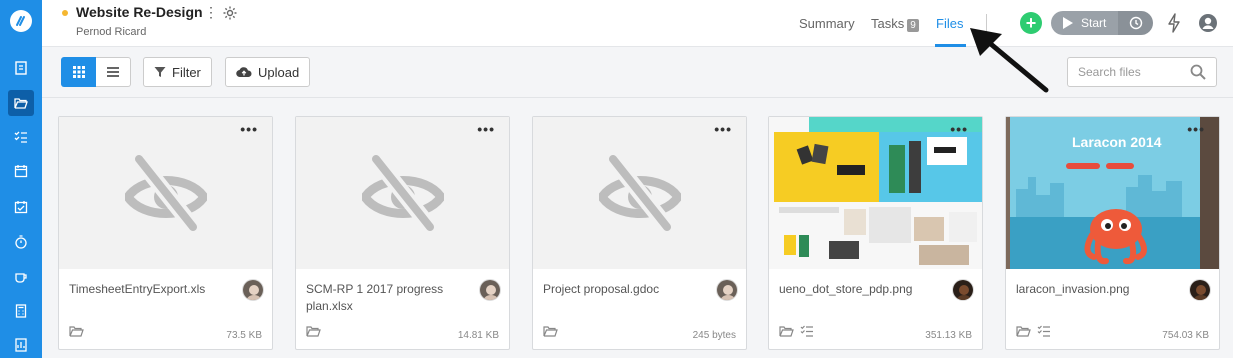  What do you see at coordinates (111, 32) in the screenshot?
I see `project-client: Pernod Ricard` at bounding box center [111, 32].